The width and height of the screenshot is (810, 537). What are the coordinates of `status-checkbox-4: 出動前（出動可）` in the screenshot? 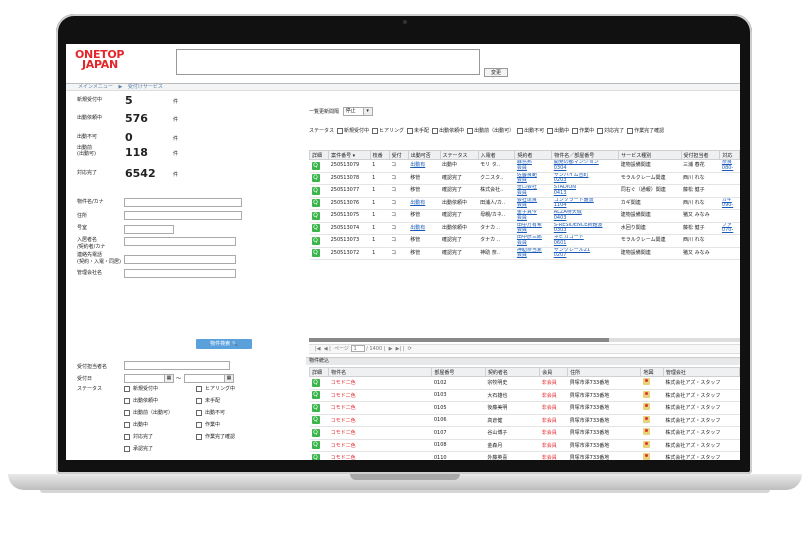 It's located at (148, 412).